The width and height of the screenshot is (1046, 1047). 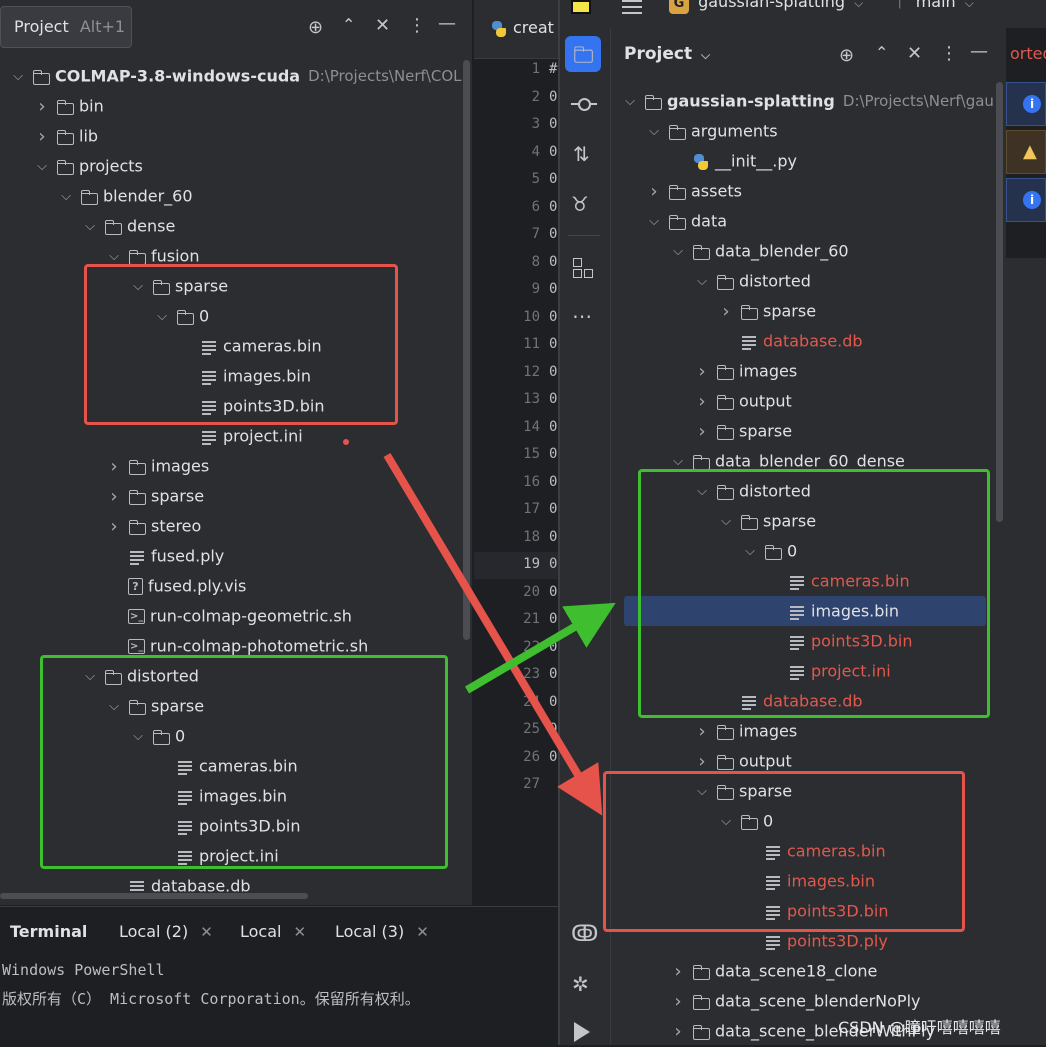 I want to click on watermark: CSDN @瞳吁嘻嘻嘻嘻, so click(x=919, y=1027).